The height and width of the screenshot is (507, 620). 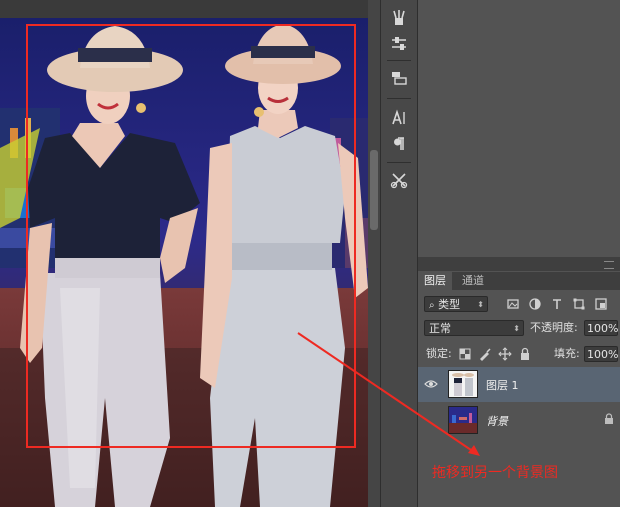 I want to click on opacity-input: 100%, so click(x=601, y=328).